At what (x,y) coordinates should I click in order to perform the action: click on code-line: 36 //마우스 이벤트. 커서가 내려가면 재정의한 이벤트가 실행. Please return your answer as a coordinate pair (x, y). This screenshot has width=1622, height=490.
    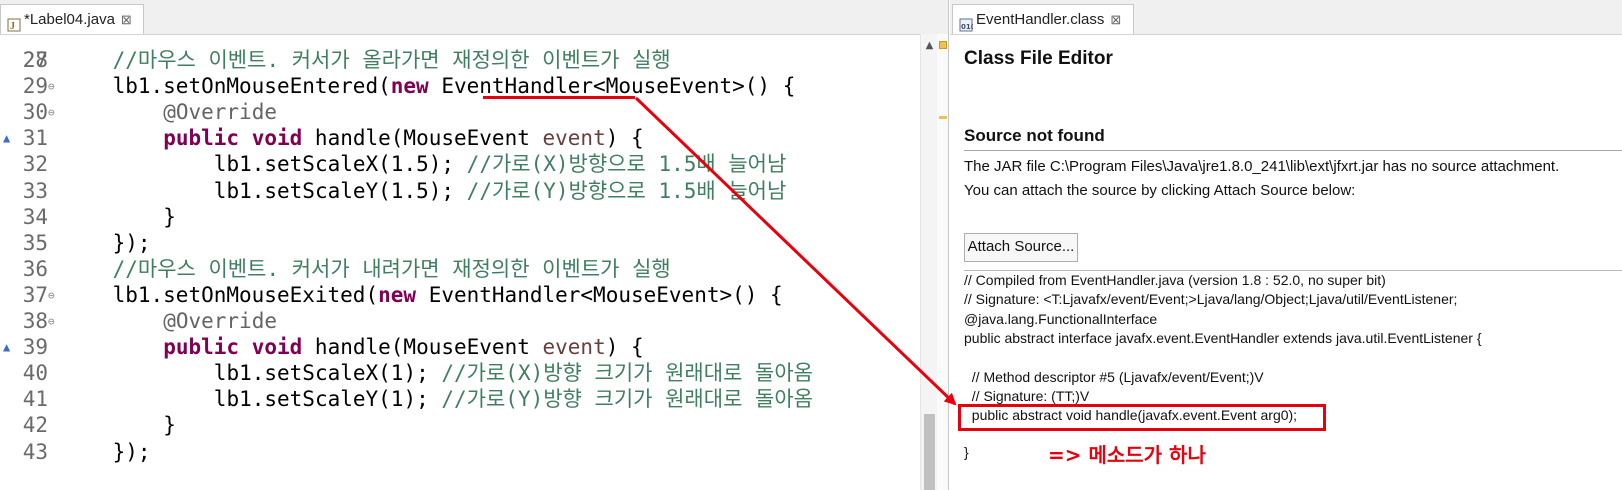
    Looking at the image, I should click on (460, 269).